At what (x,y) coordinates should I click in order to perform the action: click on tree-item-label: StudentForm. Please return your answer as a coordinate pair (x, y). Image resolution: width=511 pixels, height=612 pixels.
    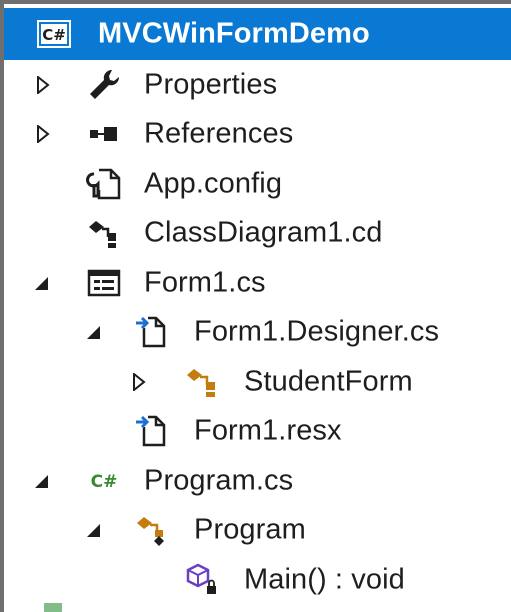
    Looking at the image, I should click on (328, 381).